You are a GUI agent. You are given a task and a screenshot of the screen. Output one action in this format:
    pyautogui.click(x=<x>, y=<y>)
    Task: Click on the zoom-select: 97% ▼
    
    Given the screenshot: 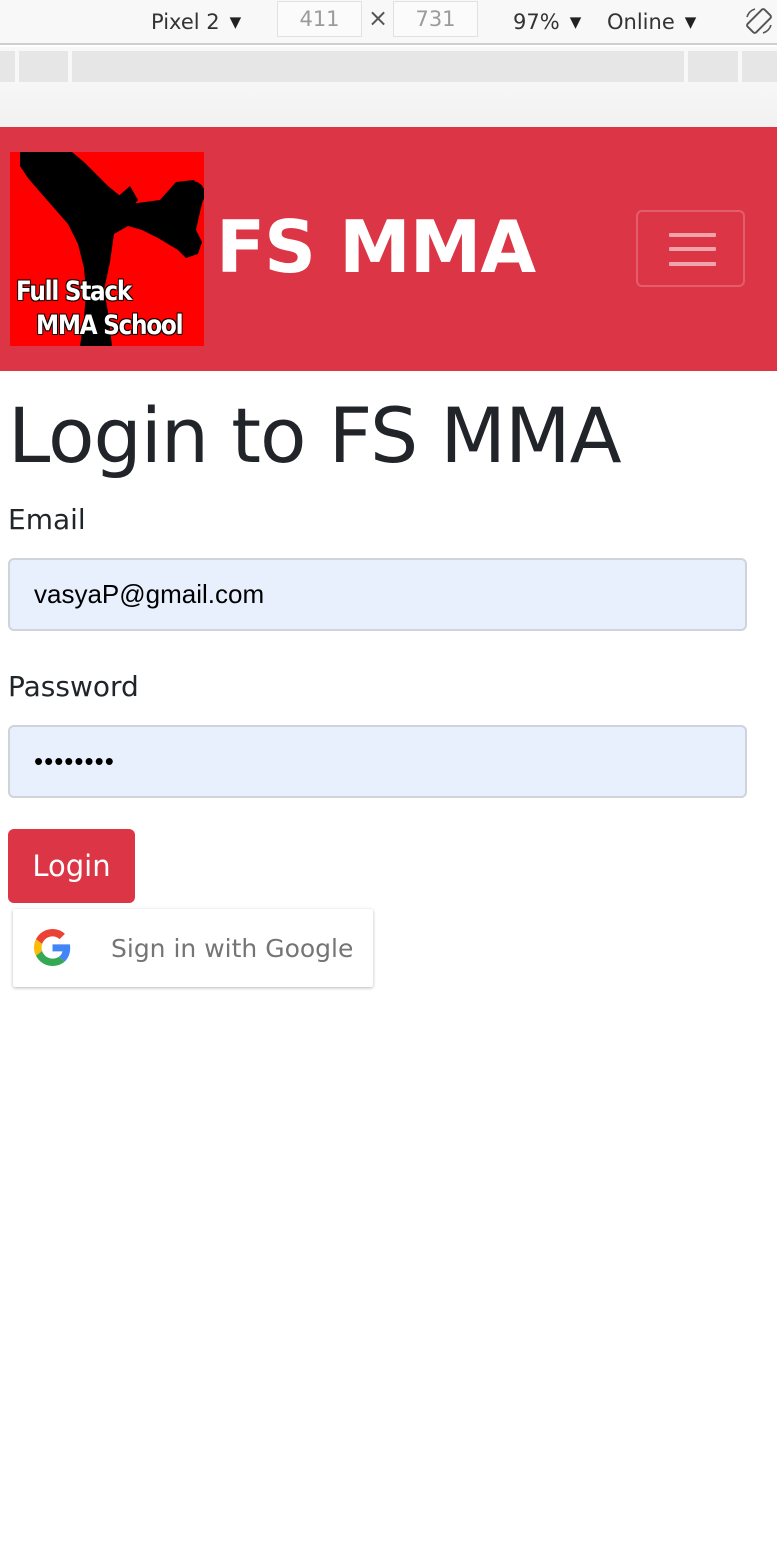 What is the action you would take?
    pyautogui.click(x=547, y=21)
    